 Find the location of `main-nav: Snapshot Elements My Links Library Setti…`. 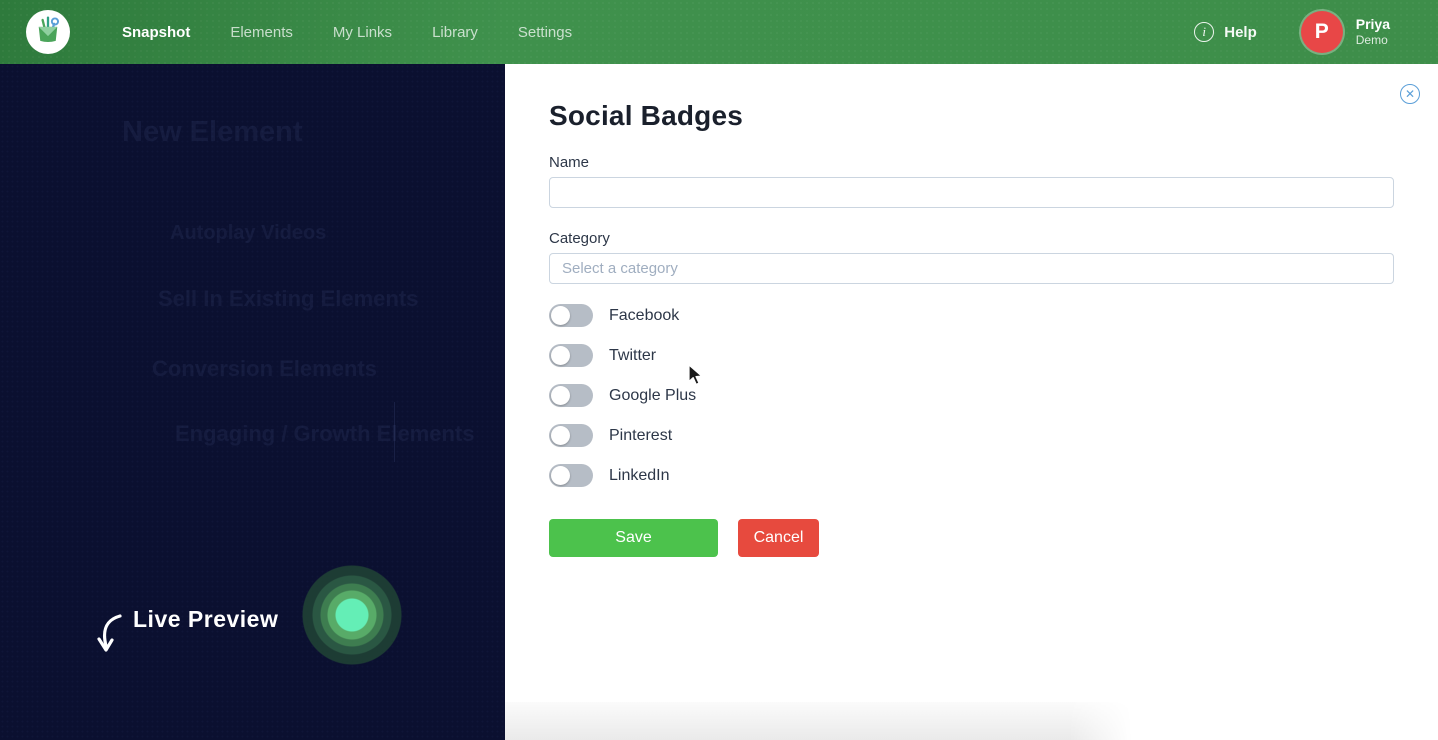

main-nav: Snapshot Elements My Links Library Setti… is located at coordinates (347, 32).